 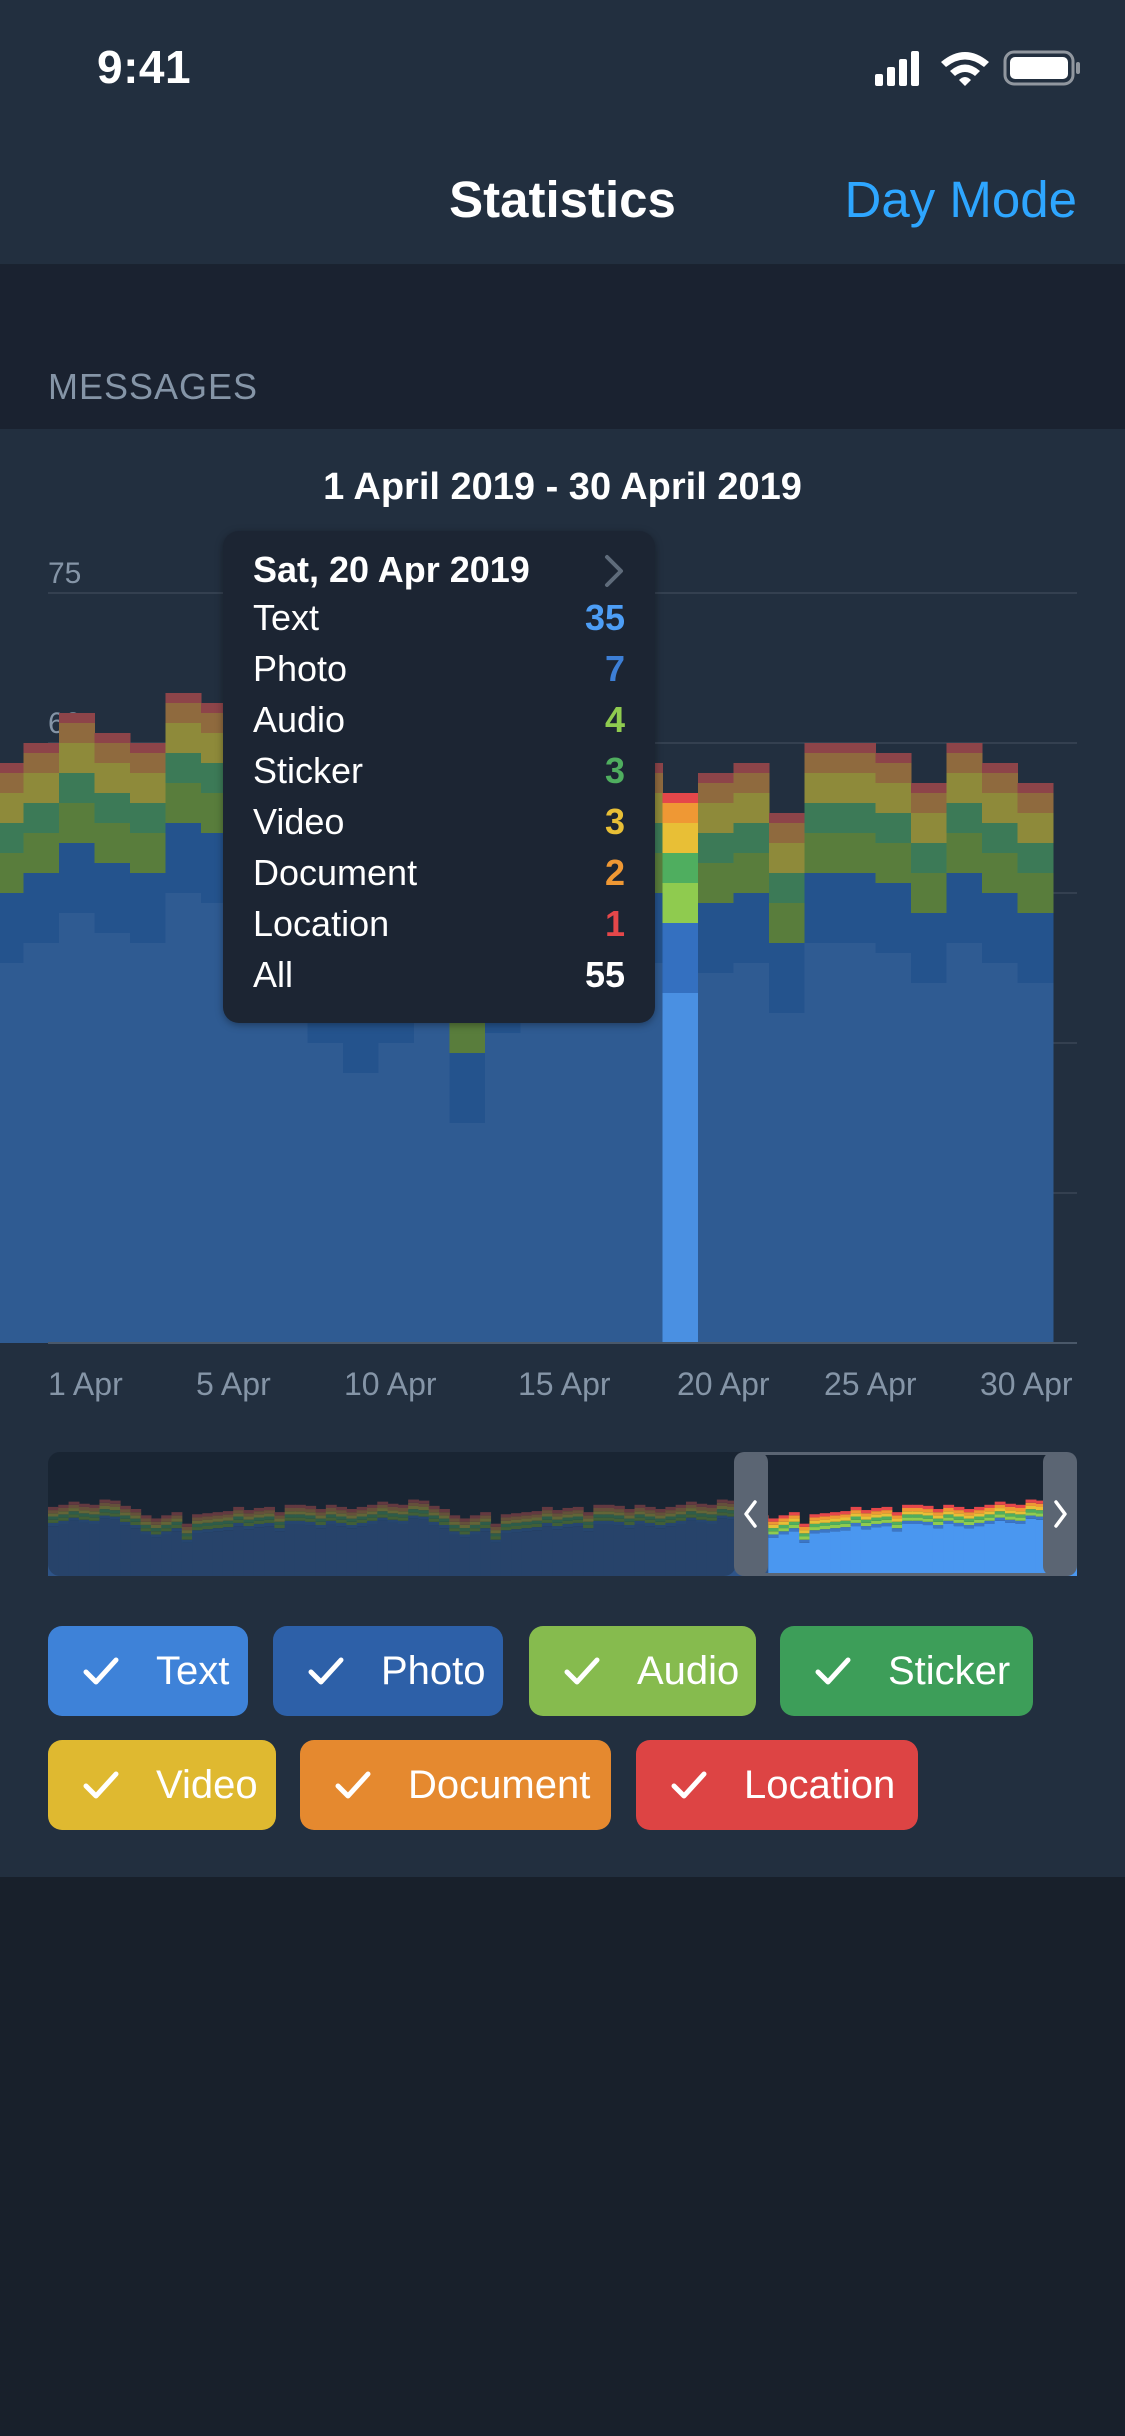 I want to click on chart-overview-scroller, so click(x=562, y=1514).